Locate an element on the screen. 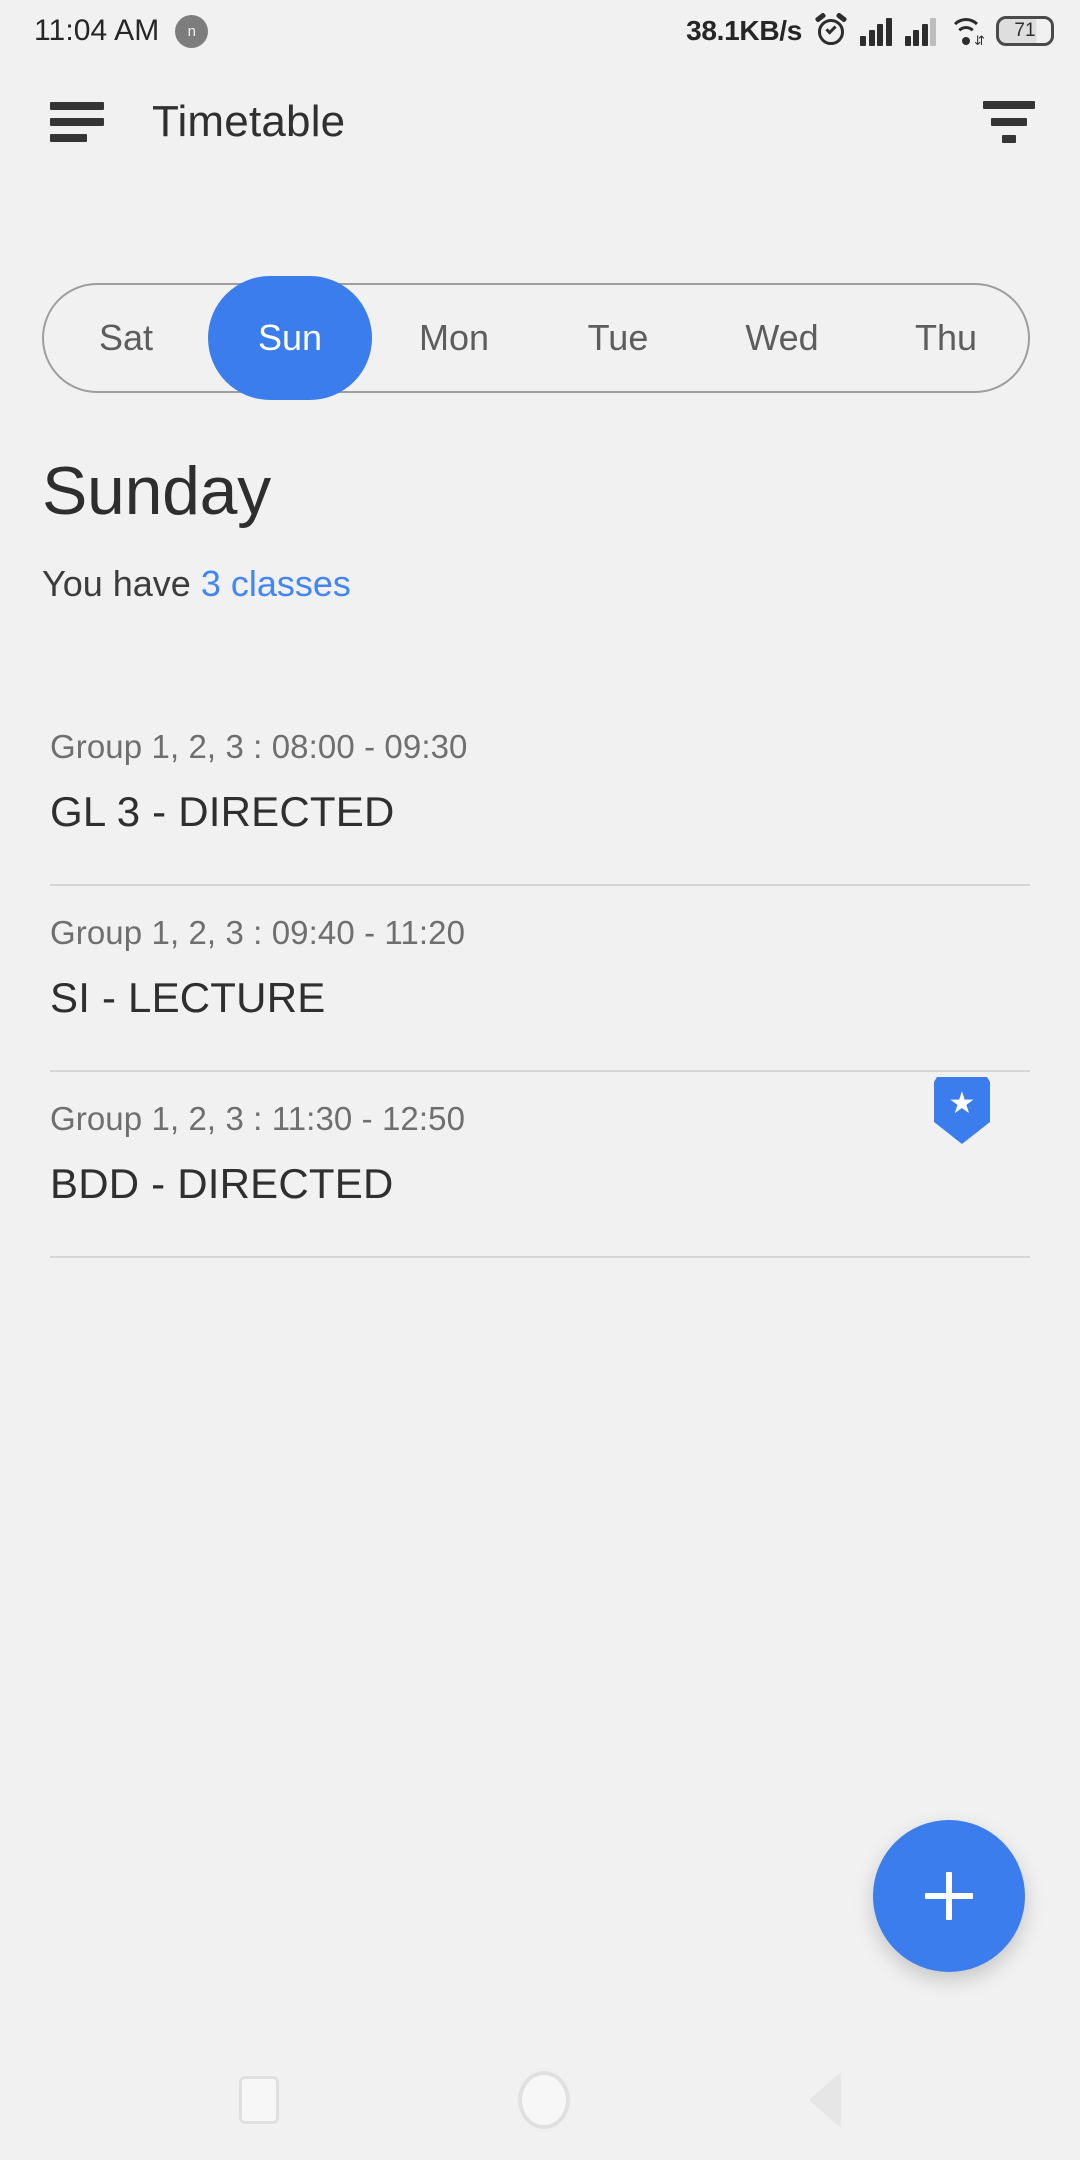 The width and height of the screenshot is (1080, 2160). battery-icon: 71 is located at coordinates (1025, 31).